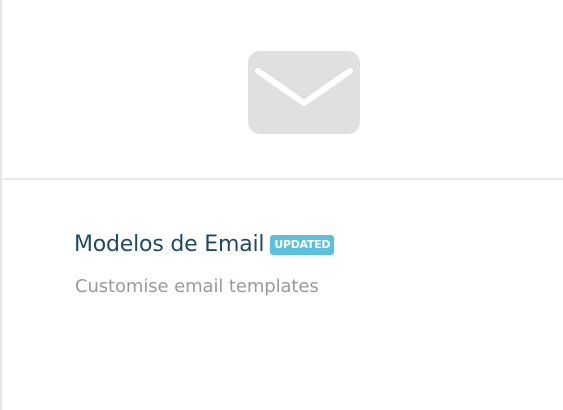 The height and width of the screenshot is (410, 563). Describe the element at coordinates (302, 244) in the screenshot. I see `updated-badge: UPDATED` at that location.